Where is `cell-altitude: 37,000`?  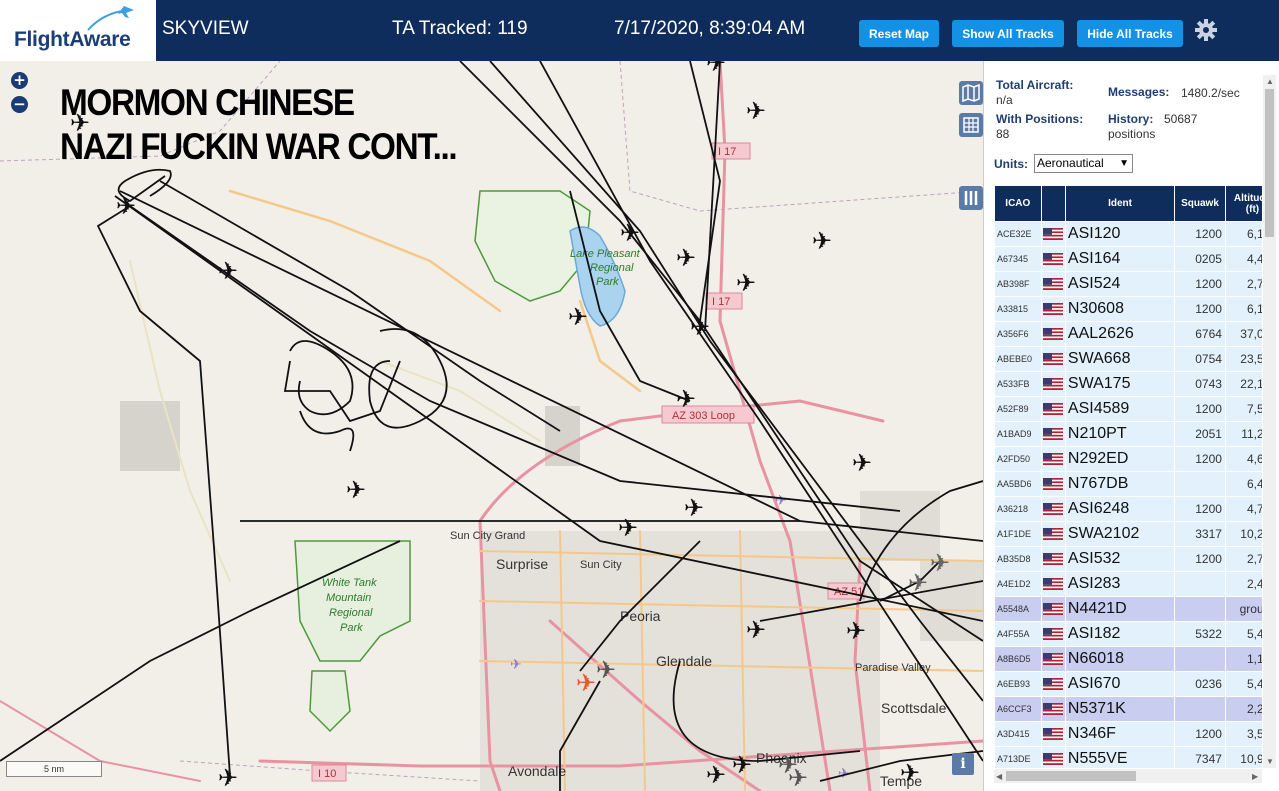
cell-altitude: 37,000 is located at coordinates (1243, 334).